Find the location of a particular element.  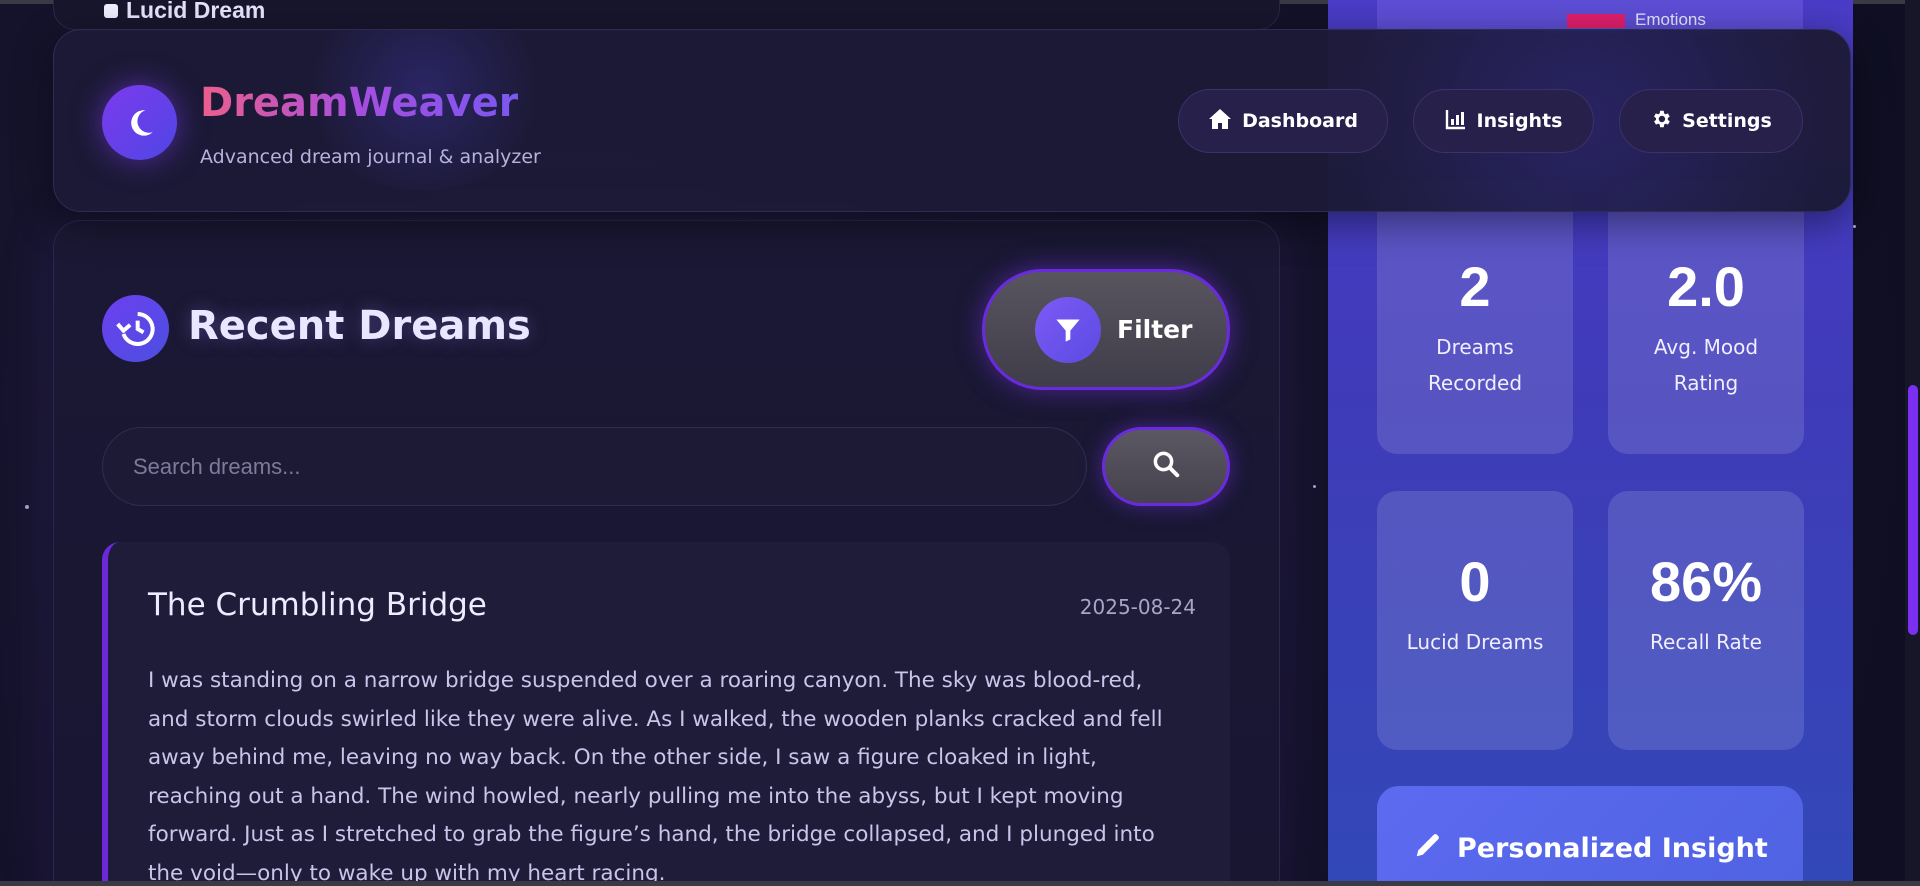

nav-label: Insights is located at coordinates (1519, 121).